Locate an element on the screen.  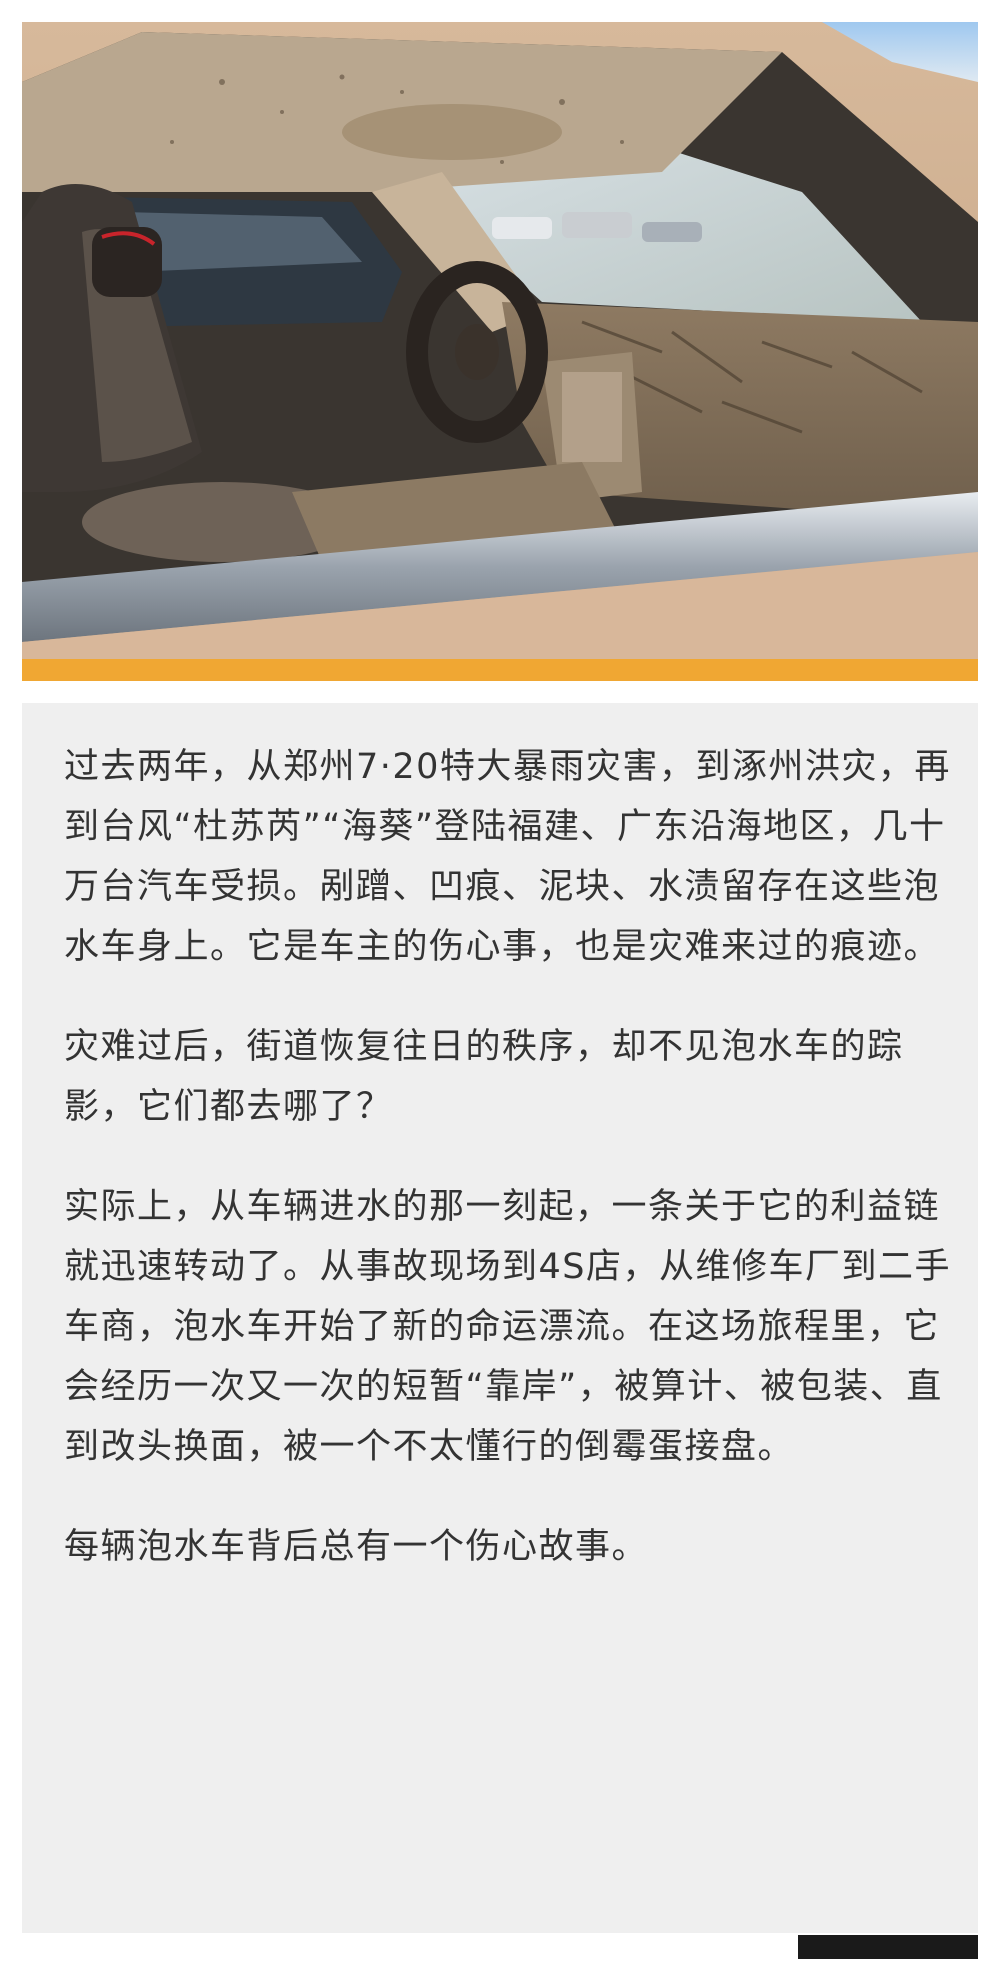
accent-bar is located at coordinates (500, 670).